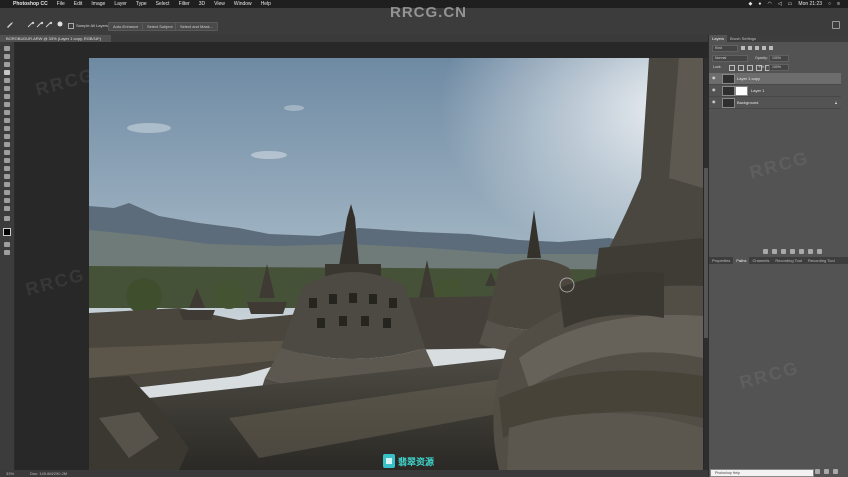 Image resolution: width=848 pixels, height=477 pixels. I want to click on new-selection-icon, so click(31, 24).